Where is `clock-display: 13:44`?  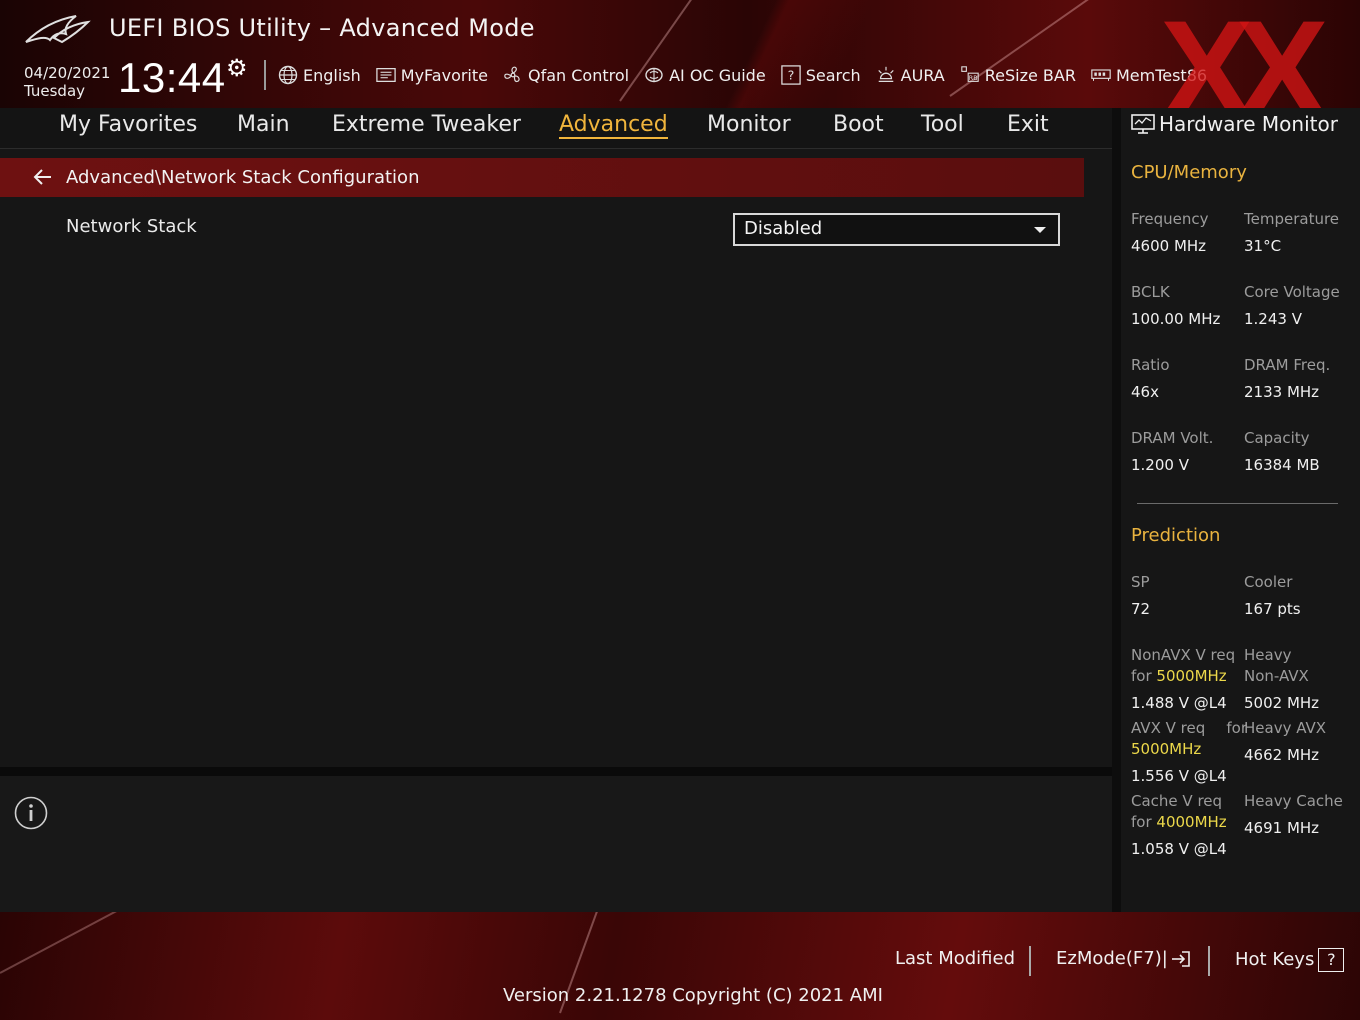
clock-display: 13:44 is located at coordinates (172, 78).